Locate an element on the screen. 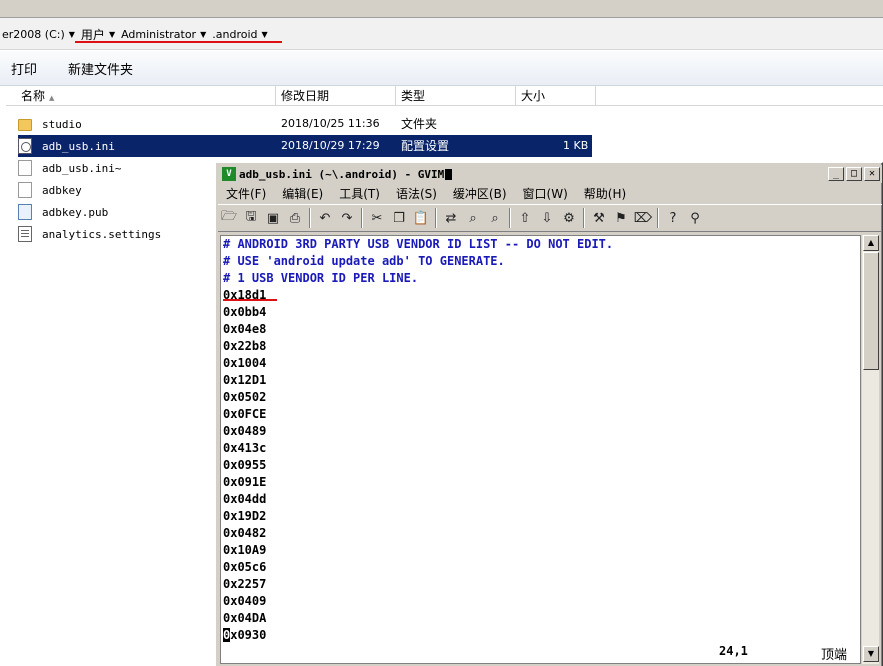  redo-icon: ↷ is located at coordinates (347, 218).